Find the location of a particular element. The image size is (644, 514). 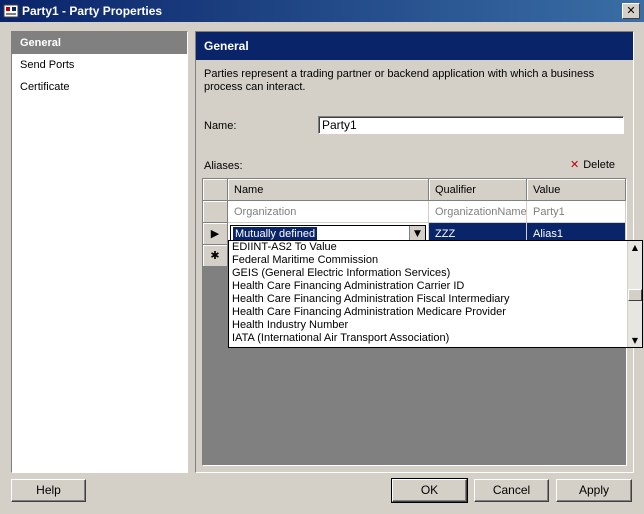

row-header is located at coordinates (215, 212).